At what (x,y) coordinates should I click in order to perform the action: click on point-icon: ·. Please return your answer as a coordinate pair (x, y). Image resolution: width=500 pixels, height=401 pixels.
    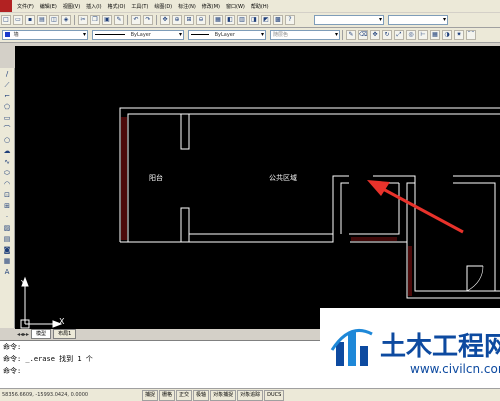
    Looking at the image, I should click on (7, 217).